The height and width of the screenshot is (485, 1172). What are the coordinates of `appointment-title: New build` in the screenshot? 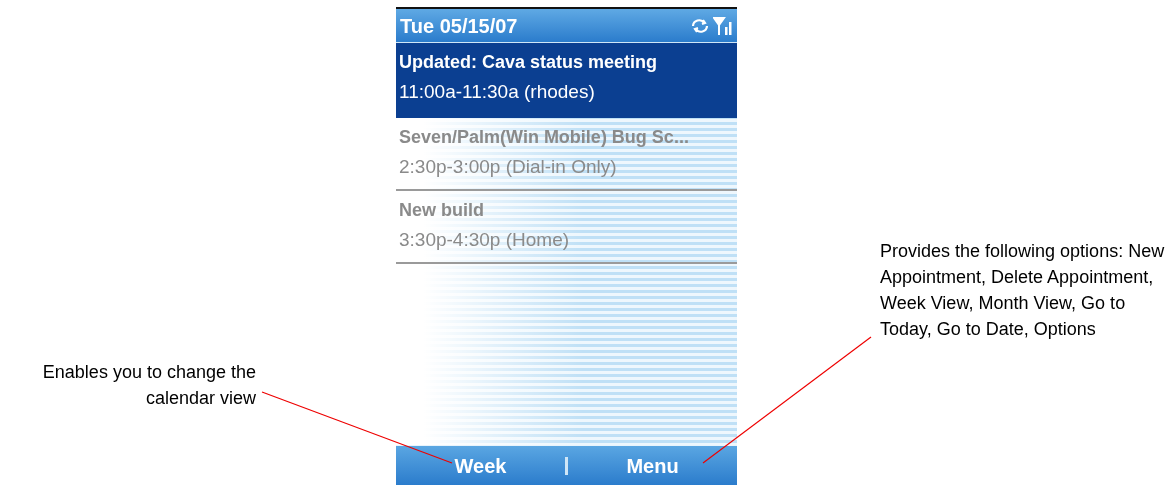 It's located at (442, 210).